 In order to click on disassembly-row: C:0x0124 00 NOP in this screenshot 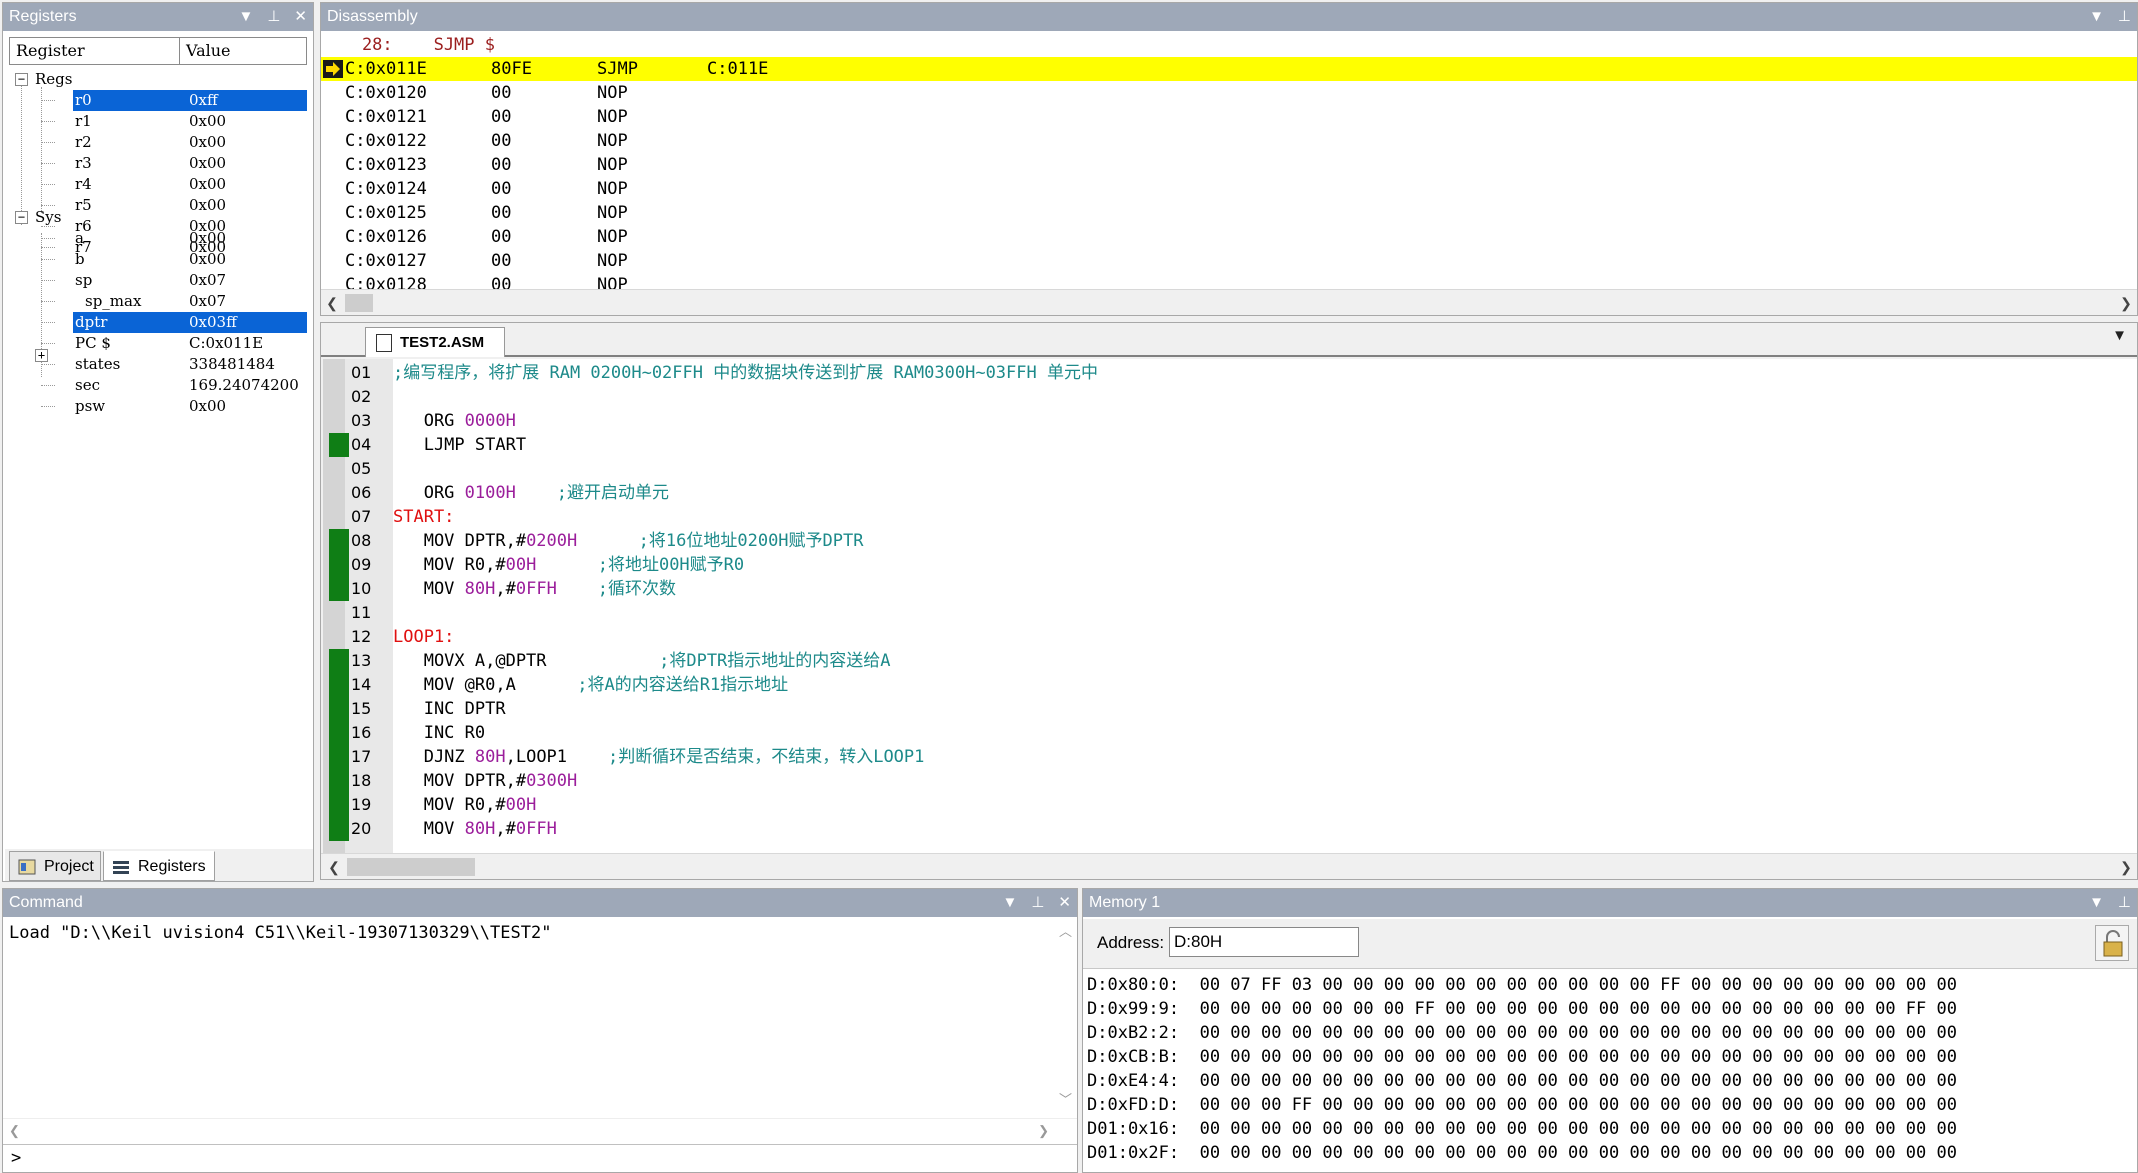, I will do `click(1229, 189)`.